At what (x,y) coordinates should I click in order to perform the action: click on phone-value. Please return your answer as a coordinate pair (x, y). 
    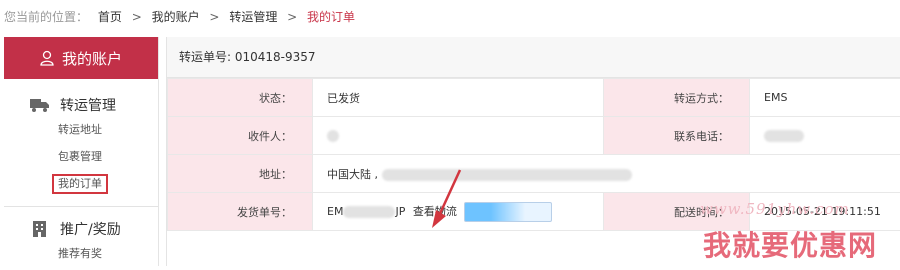
    Looking at the image, I should click on (825, 136).